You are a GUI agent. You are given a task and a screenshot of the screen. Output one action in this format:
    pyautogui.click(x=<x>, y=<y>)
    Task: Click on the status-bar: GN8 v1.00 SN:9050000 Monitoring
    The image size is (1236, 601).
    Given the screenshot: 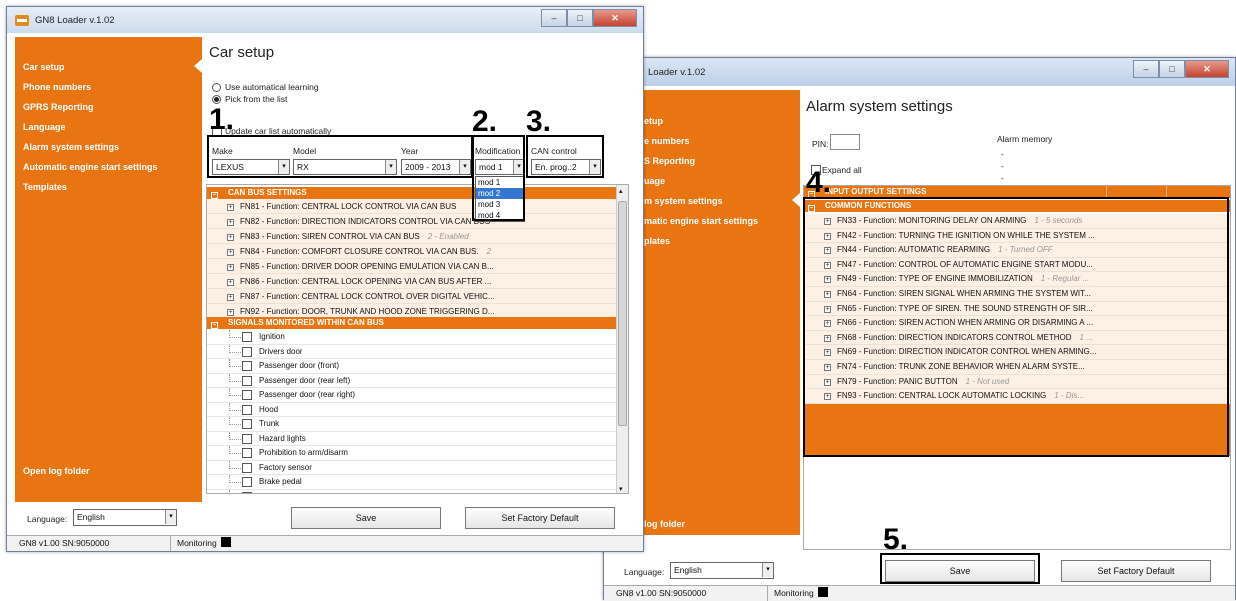 What is the action you would take?
    pyautogui.click(x=919, y=593)
    